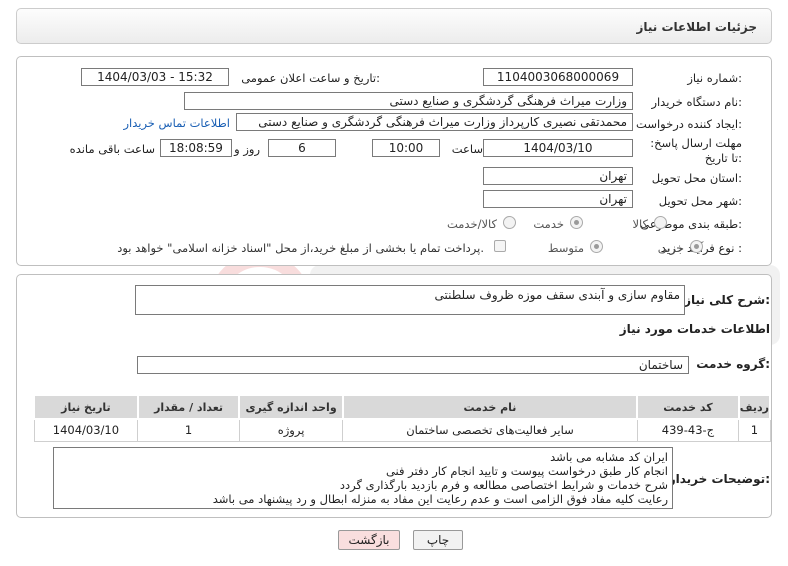  I want to click on cell-quantity: 1, so click(188, 430).